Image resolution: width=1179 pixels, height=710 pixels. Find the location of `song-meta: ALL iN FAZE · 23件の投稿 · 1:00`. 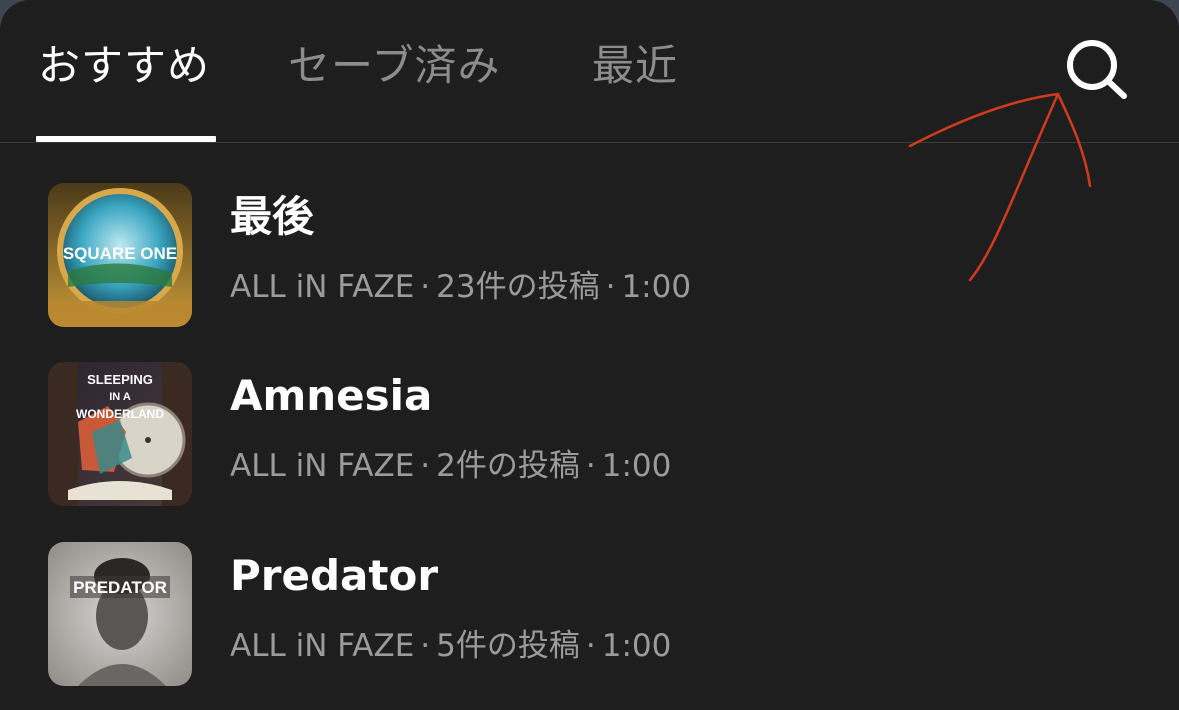

song-meta: ALL iN FAZE · 23件の投稿 · 1:00 is located at coordinates (460, 287).